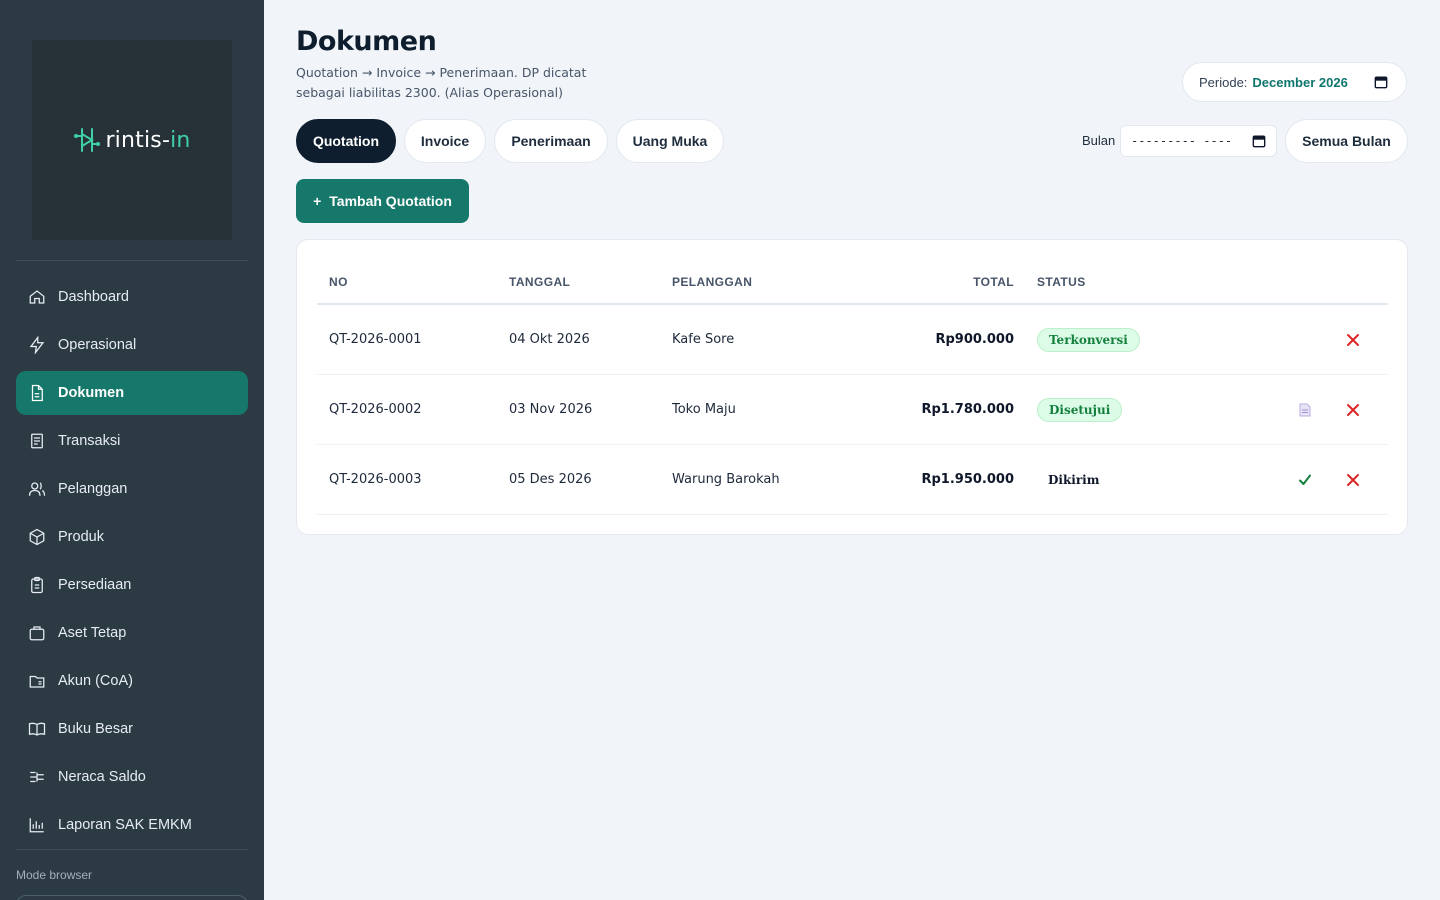 The image size is (1440, 900). Describe the element at coordinates (95, 585) in the screenshot. I see `sidebar-item-label: Persediaan` at that location.